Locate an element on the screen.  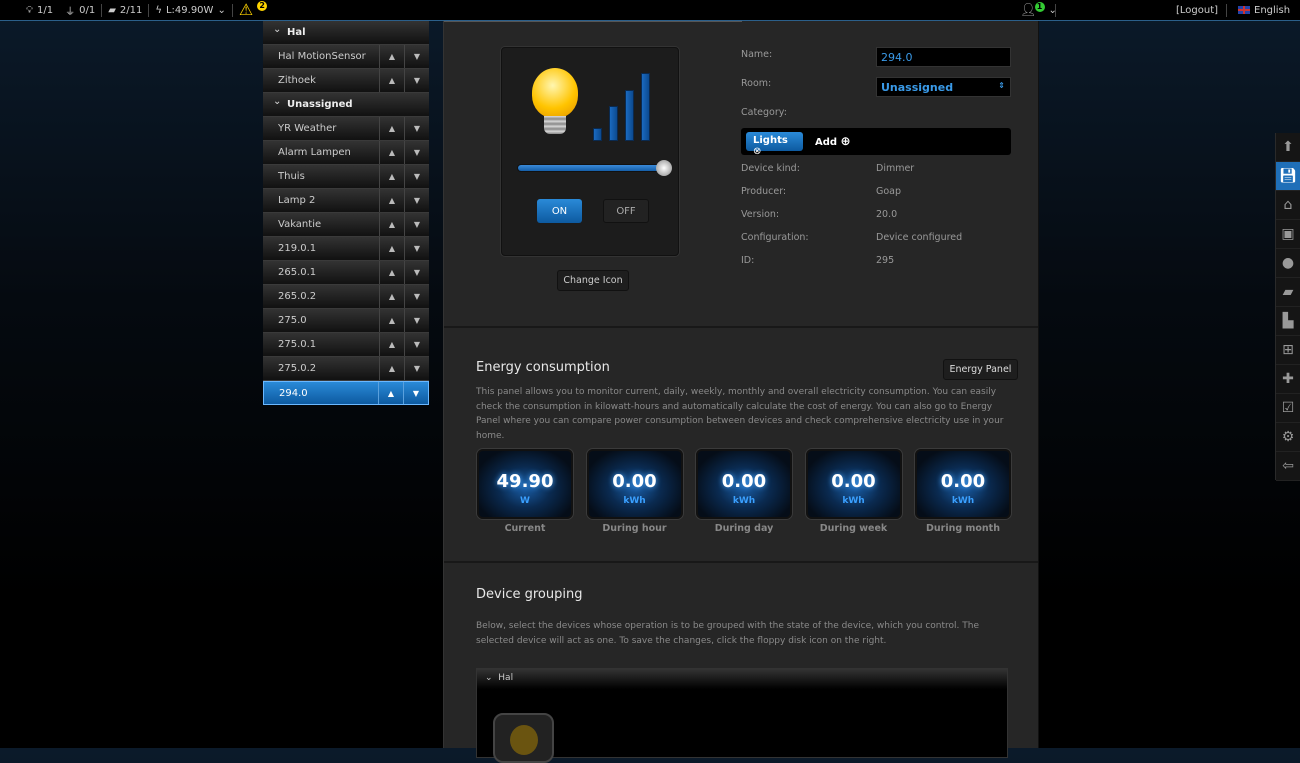
device-list-item: 275.0.1 ▲ ▼ is located at coordinates (346, 345).